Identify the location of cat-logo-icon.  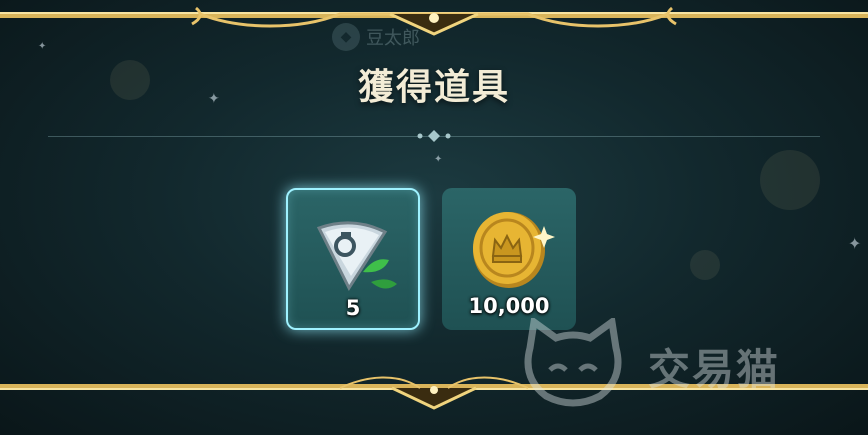
(573, 362).